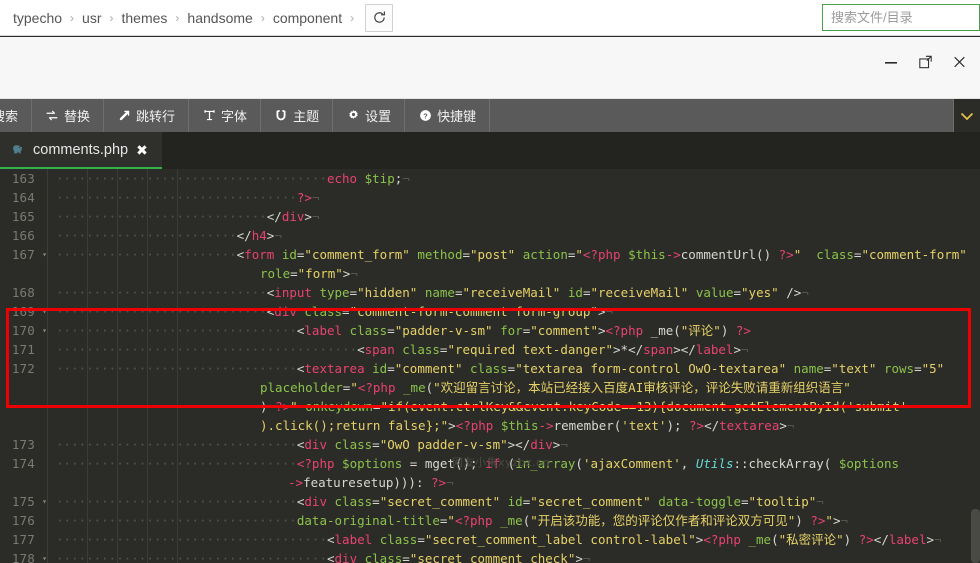  I want to click on line-number: 168, so click(23, 292).